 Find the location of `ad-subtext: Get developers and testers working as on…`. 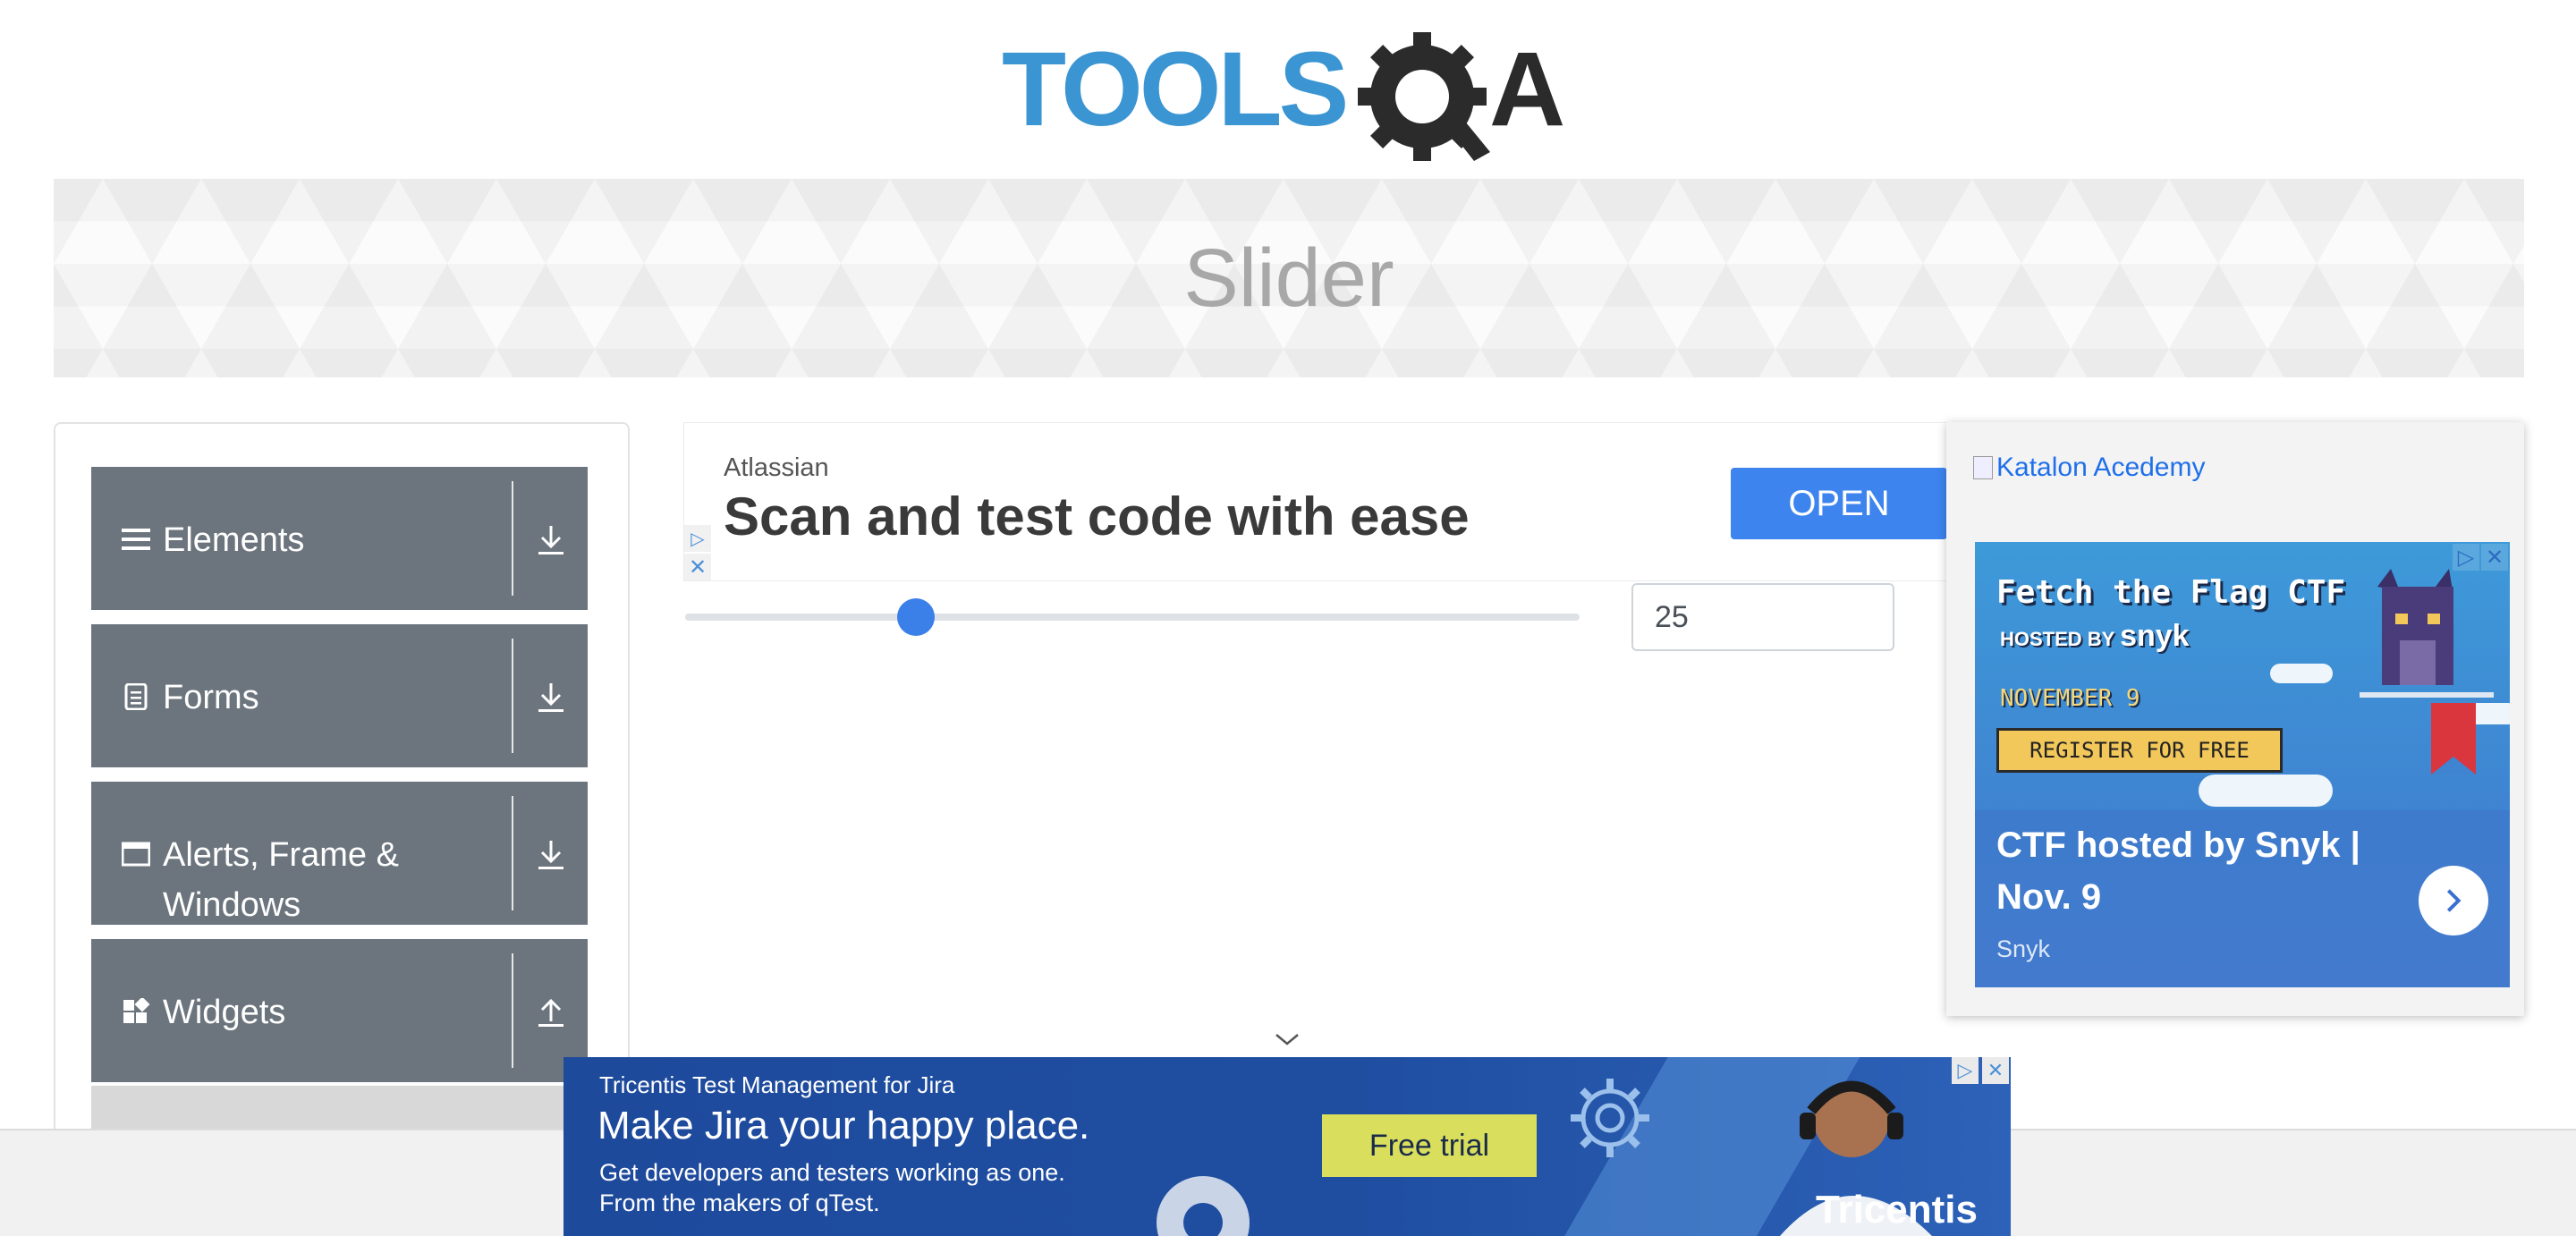

ad-subtext: Get developers and testers working as on… is located at coordinates (912, 1187).